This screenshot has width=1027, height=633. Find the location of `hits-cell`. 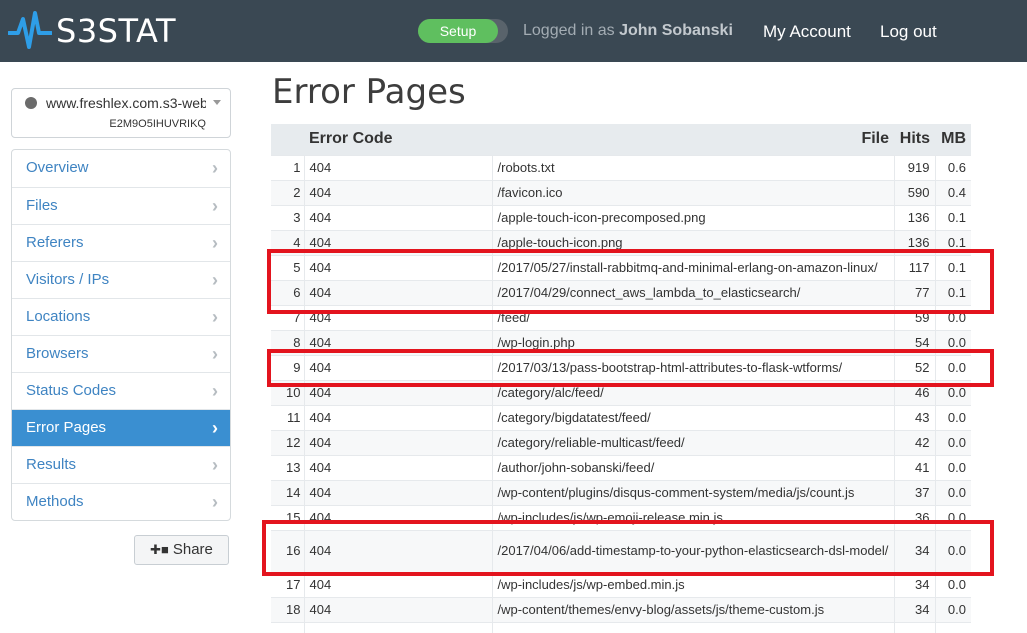

hits-cell is located at coordinates (914, 627).